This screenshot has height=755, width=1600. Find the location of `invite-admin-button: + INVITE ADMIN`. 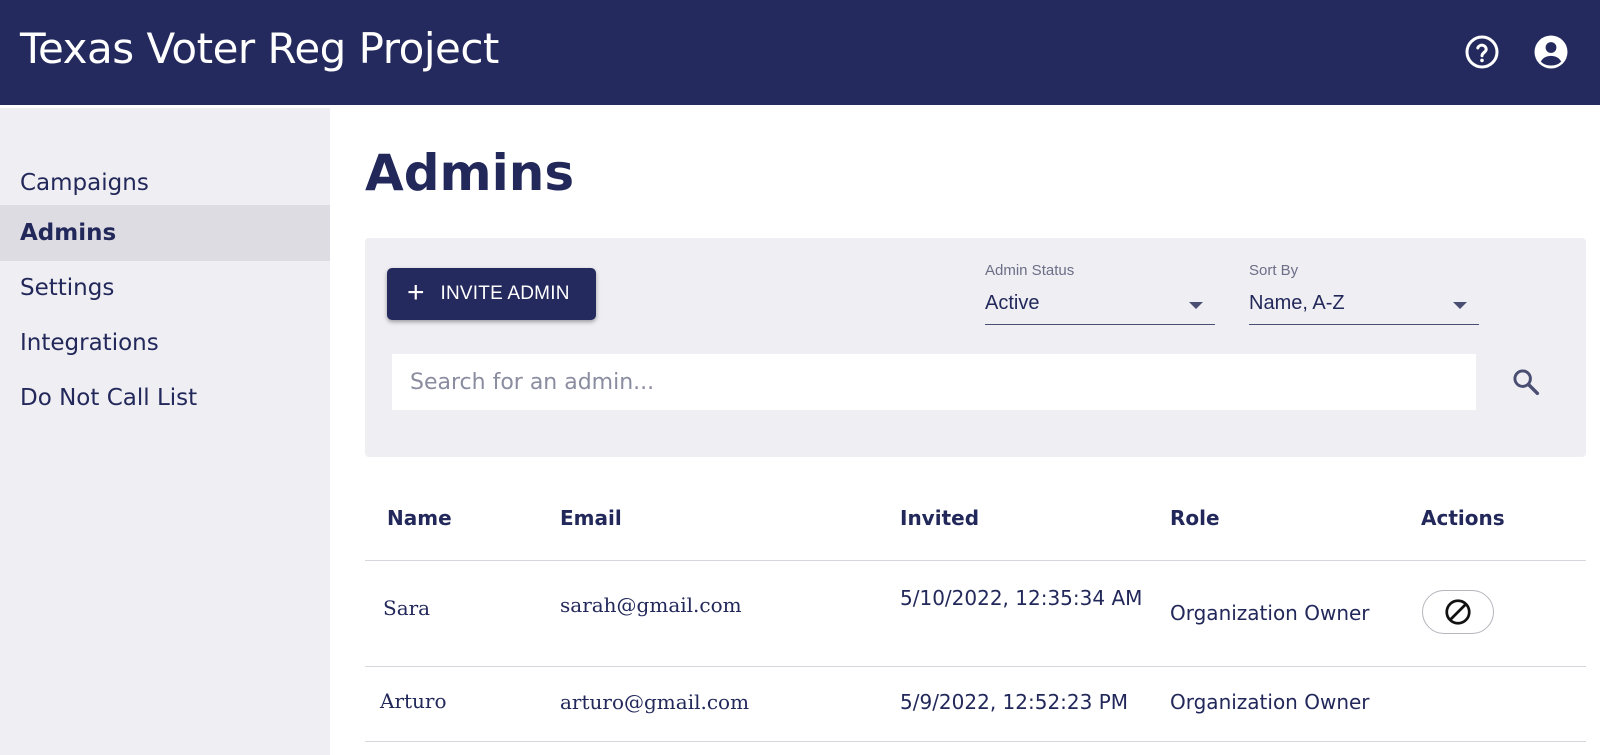

invite-admin-button: + INVITE ADMIN is located at coordinates (491, 294).